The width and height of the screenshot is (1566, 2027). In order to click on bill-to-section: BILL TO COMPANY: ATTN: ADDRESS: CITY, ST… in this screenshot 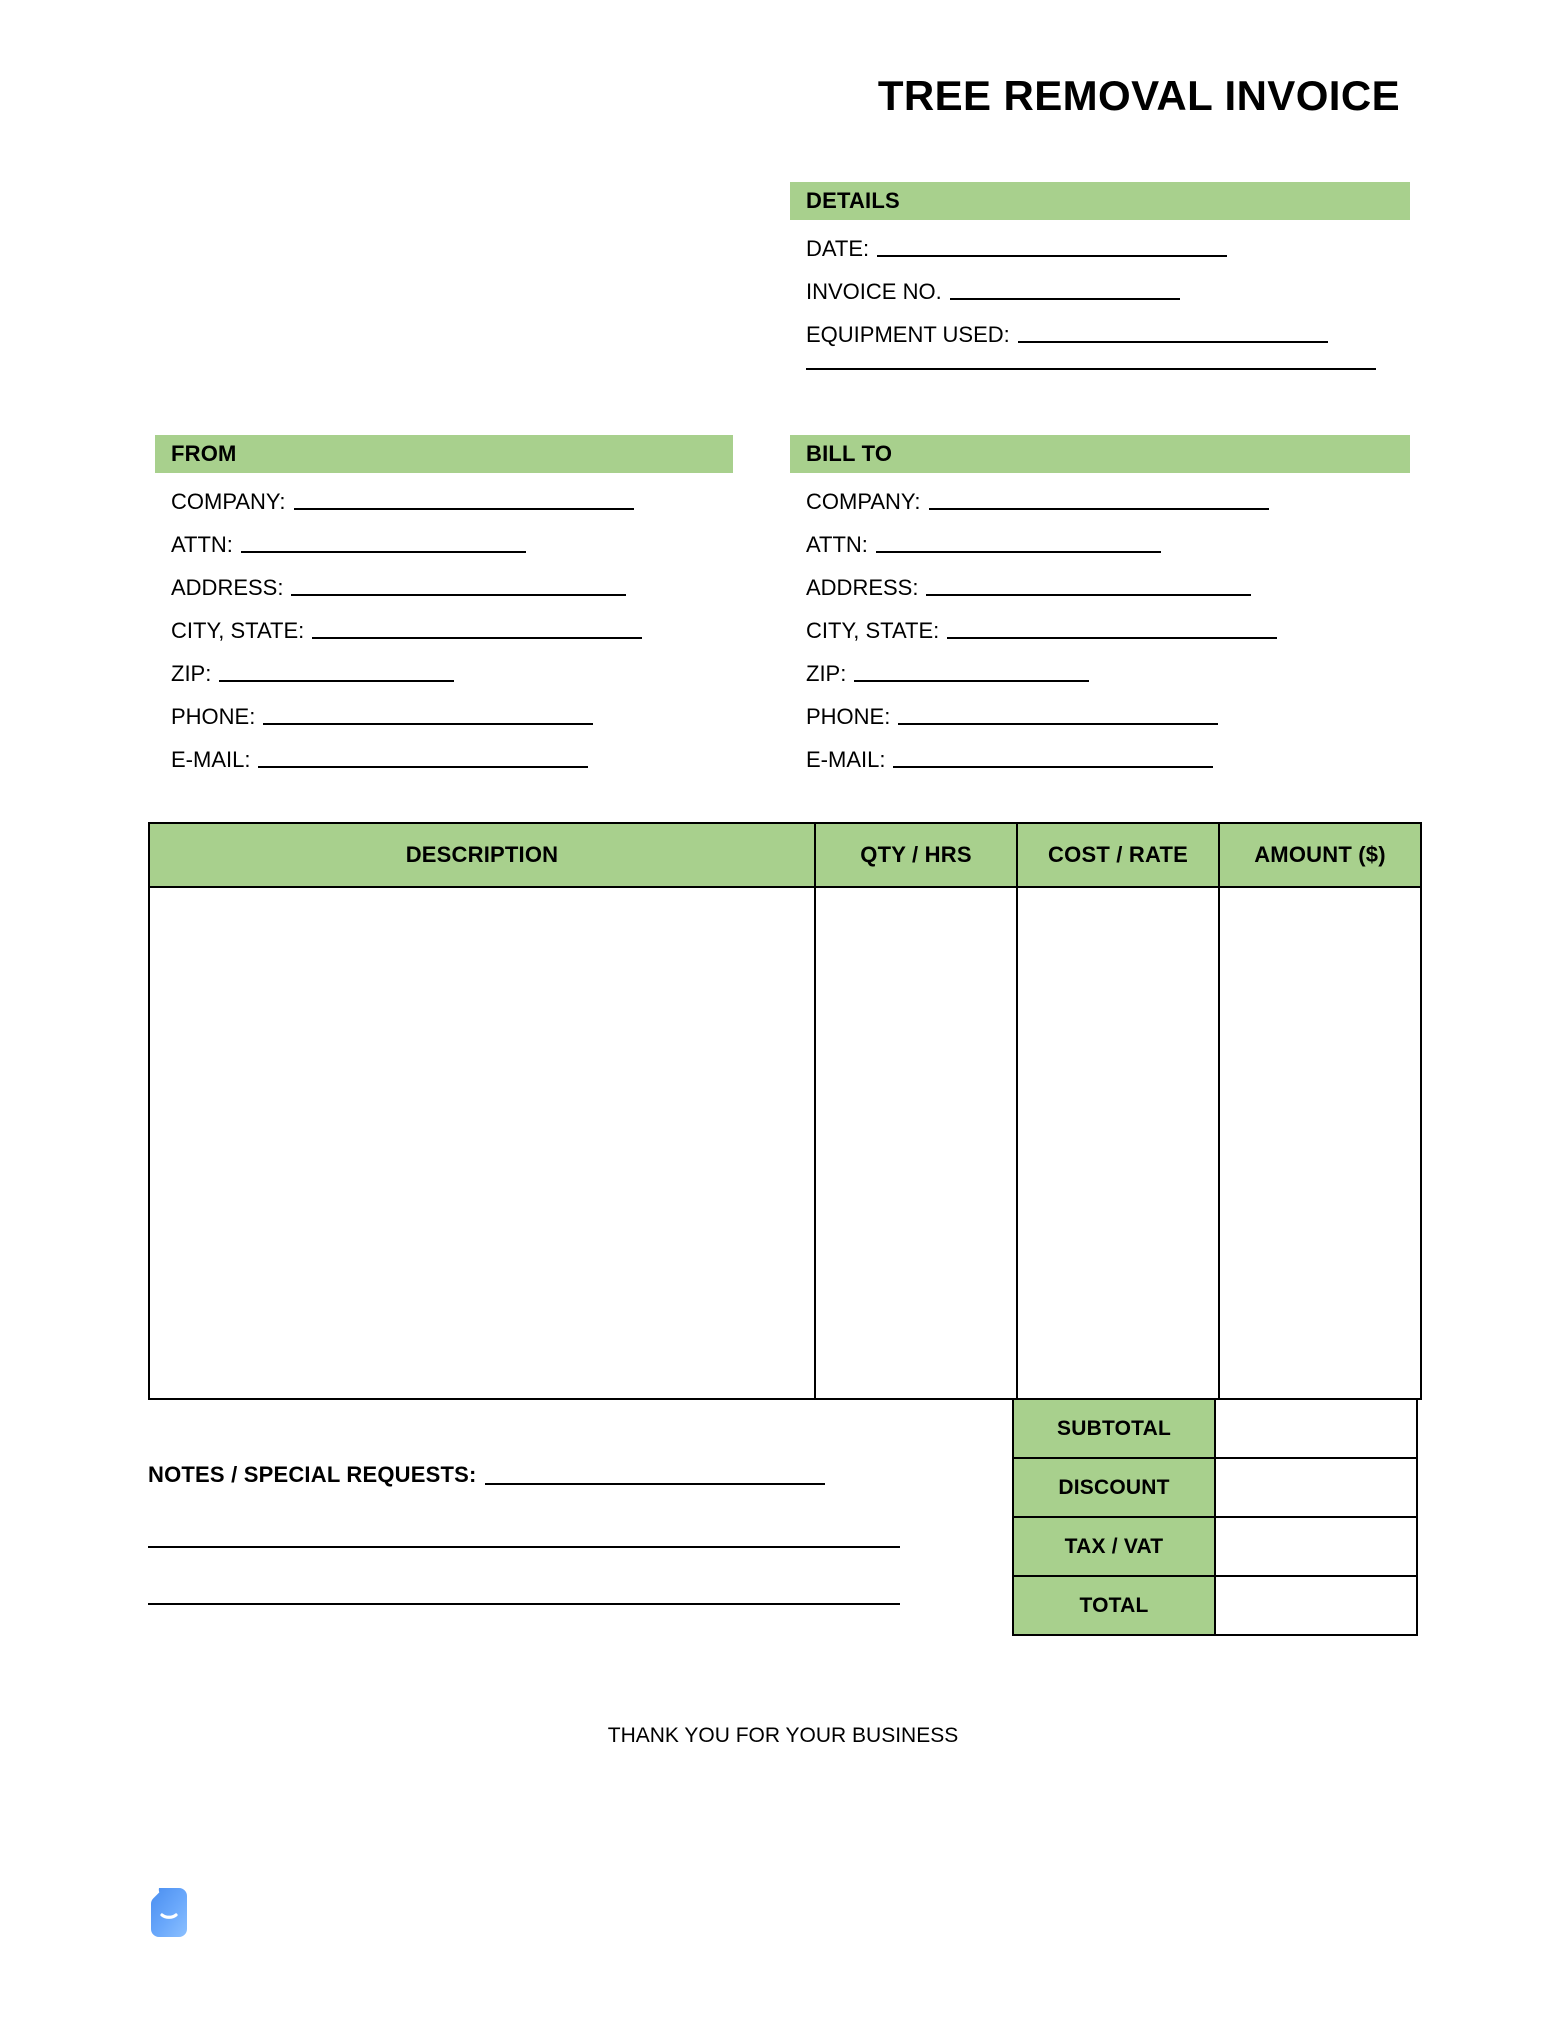, I will do `click(1100, 604)`.